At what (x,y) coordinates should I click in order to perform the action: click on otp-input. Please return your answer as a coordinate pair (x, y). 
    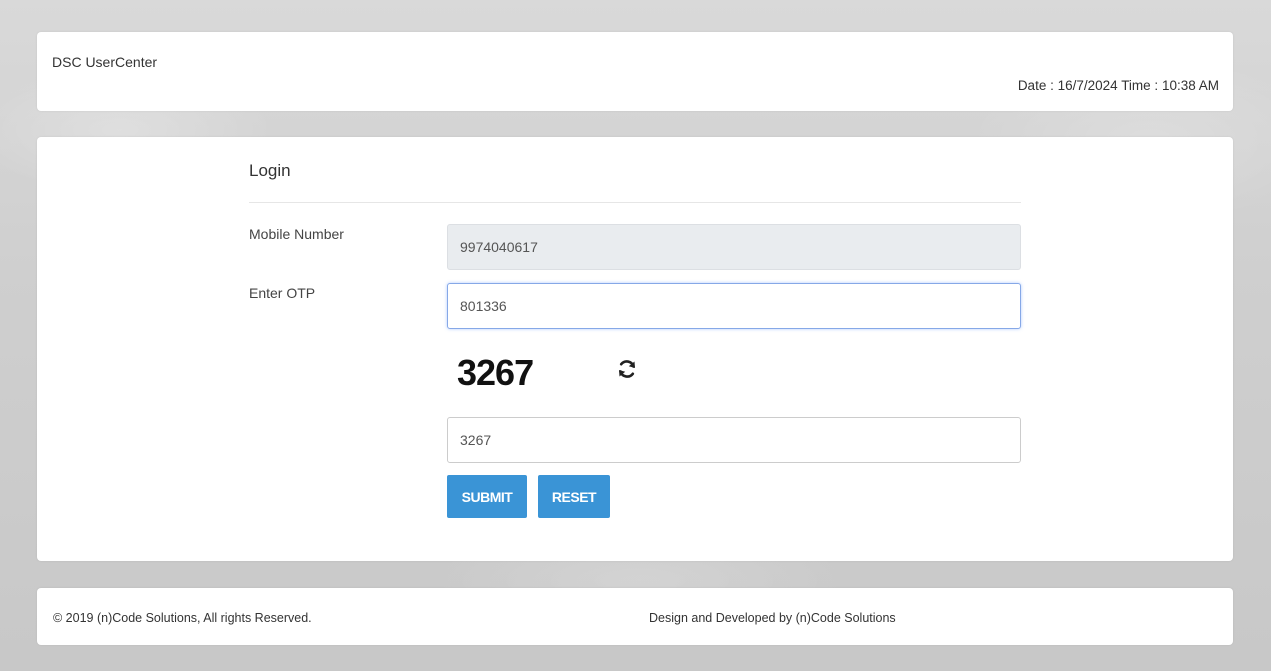
    Looking at the image, I should click on (734, 306).